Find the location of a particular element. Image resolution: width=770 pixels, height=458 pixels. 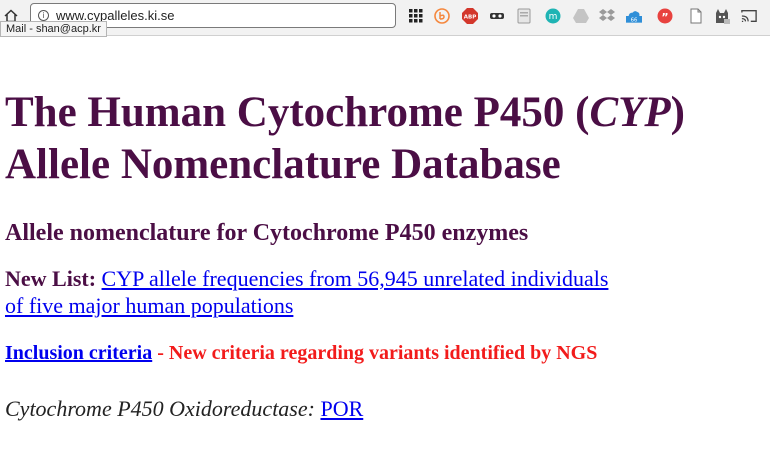

allele-frequencies-link-line2: of five major human populations is located at coordinates (149, 305).